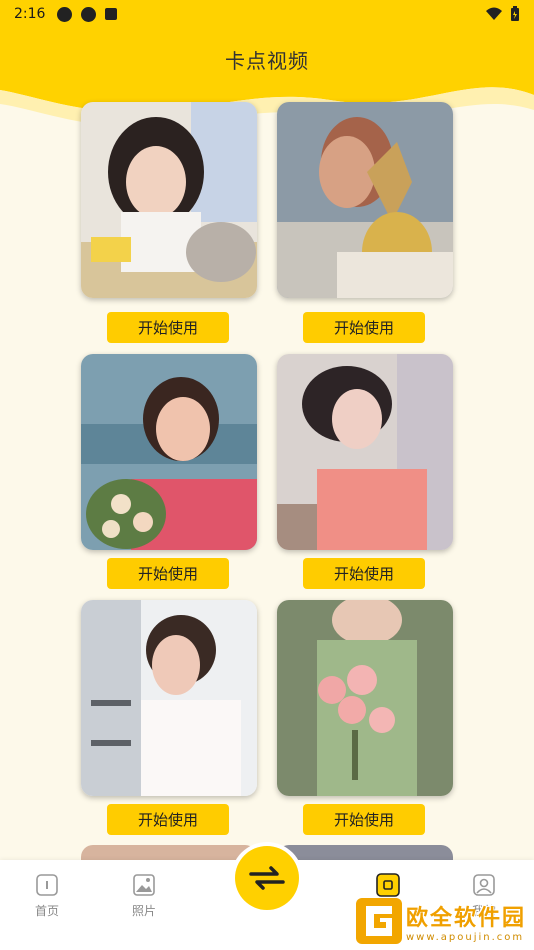 This screenshot has width=534, height=950. I want to click on wifi-icon, so click(494, 13).